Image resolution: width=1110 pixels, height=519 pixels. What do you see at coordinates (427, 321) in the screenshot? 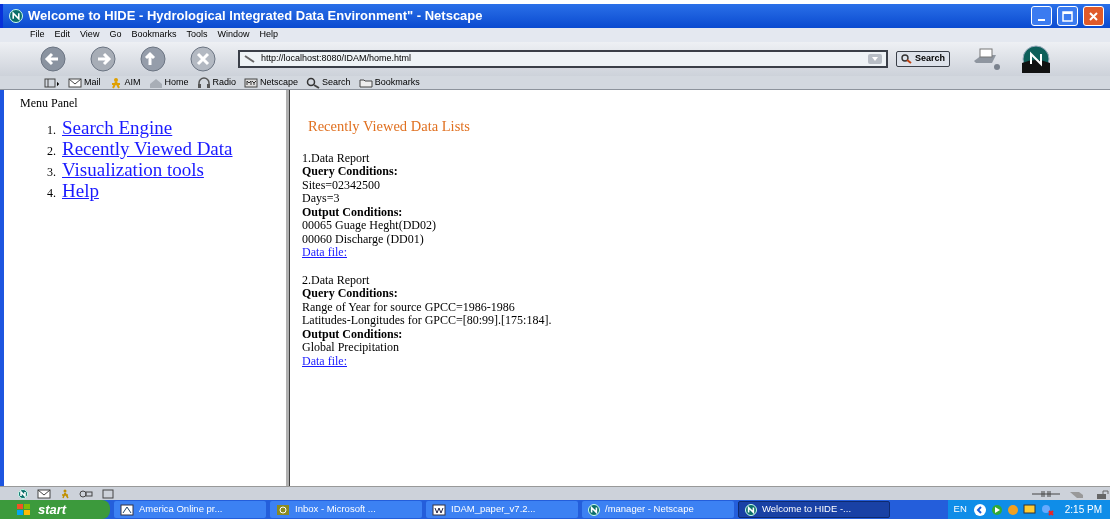
I see `report-text: Latitudes-Longitudes for GPCC=[80:99].[175:184].` at bounding box center [427, 321].